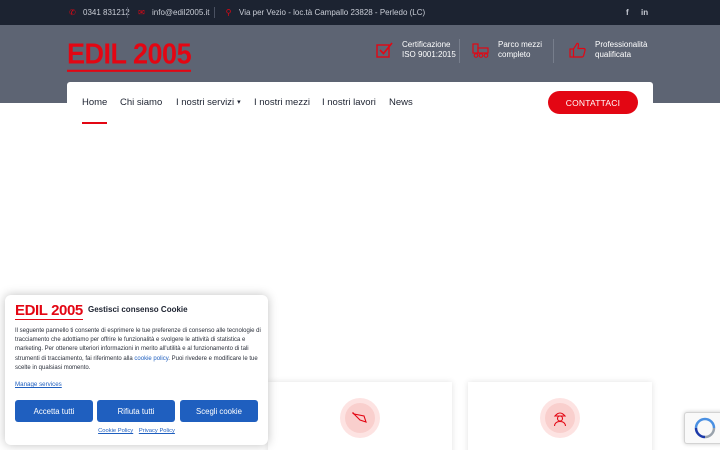 Image resolution: width=720 pixels, height=450 pixels. I want to click on worker-icon, so click(560, 418).